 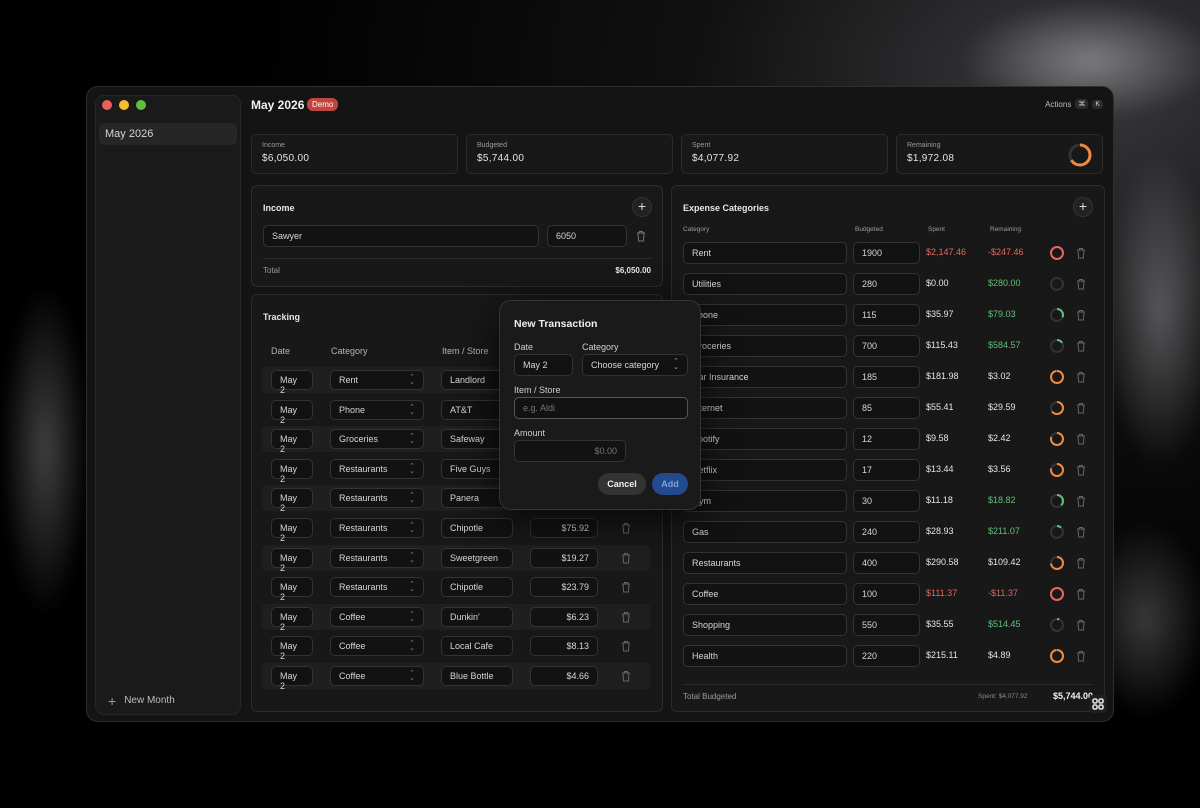 What do you see at coordinates (886, 439) in the screenshot?
I see `budgeted-field: 12` at bounding box center [886, 439].